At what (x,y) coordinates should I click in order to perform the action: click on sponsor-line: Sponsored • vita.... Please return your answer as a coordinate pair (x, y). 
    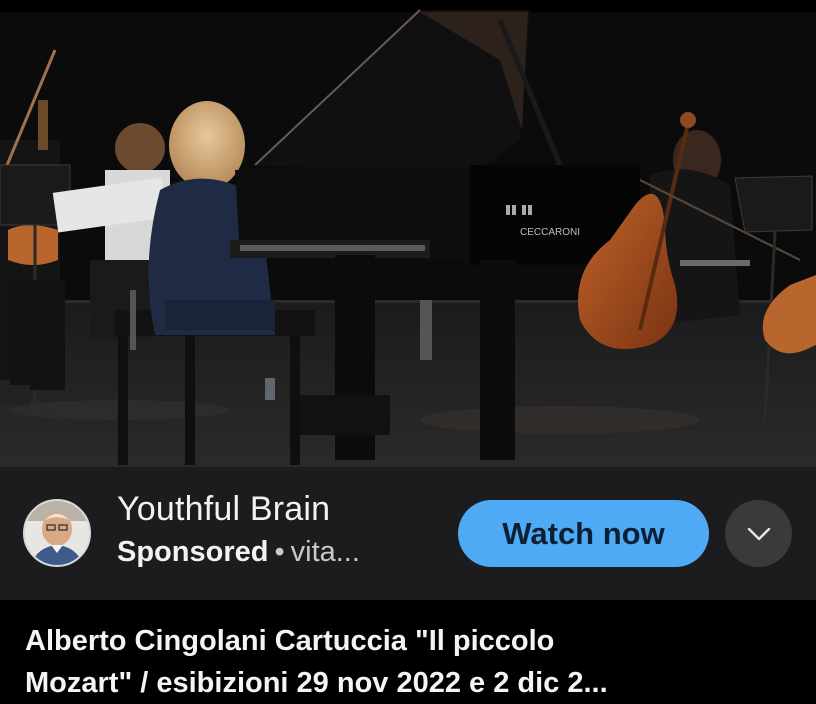
    Looking at the image, I should click on (238, 552).